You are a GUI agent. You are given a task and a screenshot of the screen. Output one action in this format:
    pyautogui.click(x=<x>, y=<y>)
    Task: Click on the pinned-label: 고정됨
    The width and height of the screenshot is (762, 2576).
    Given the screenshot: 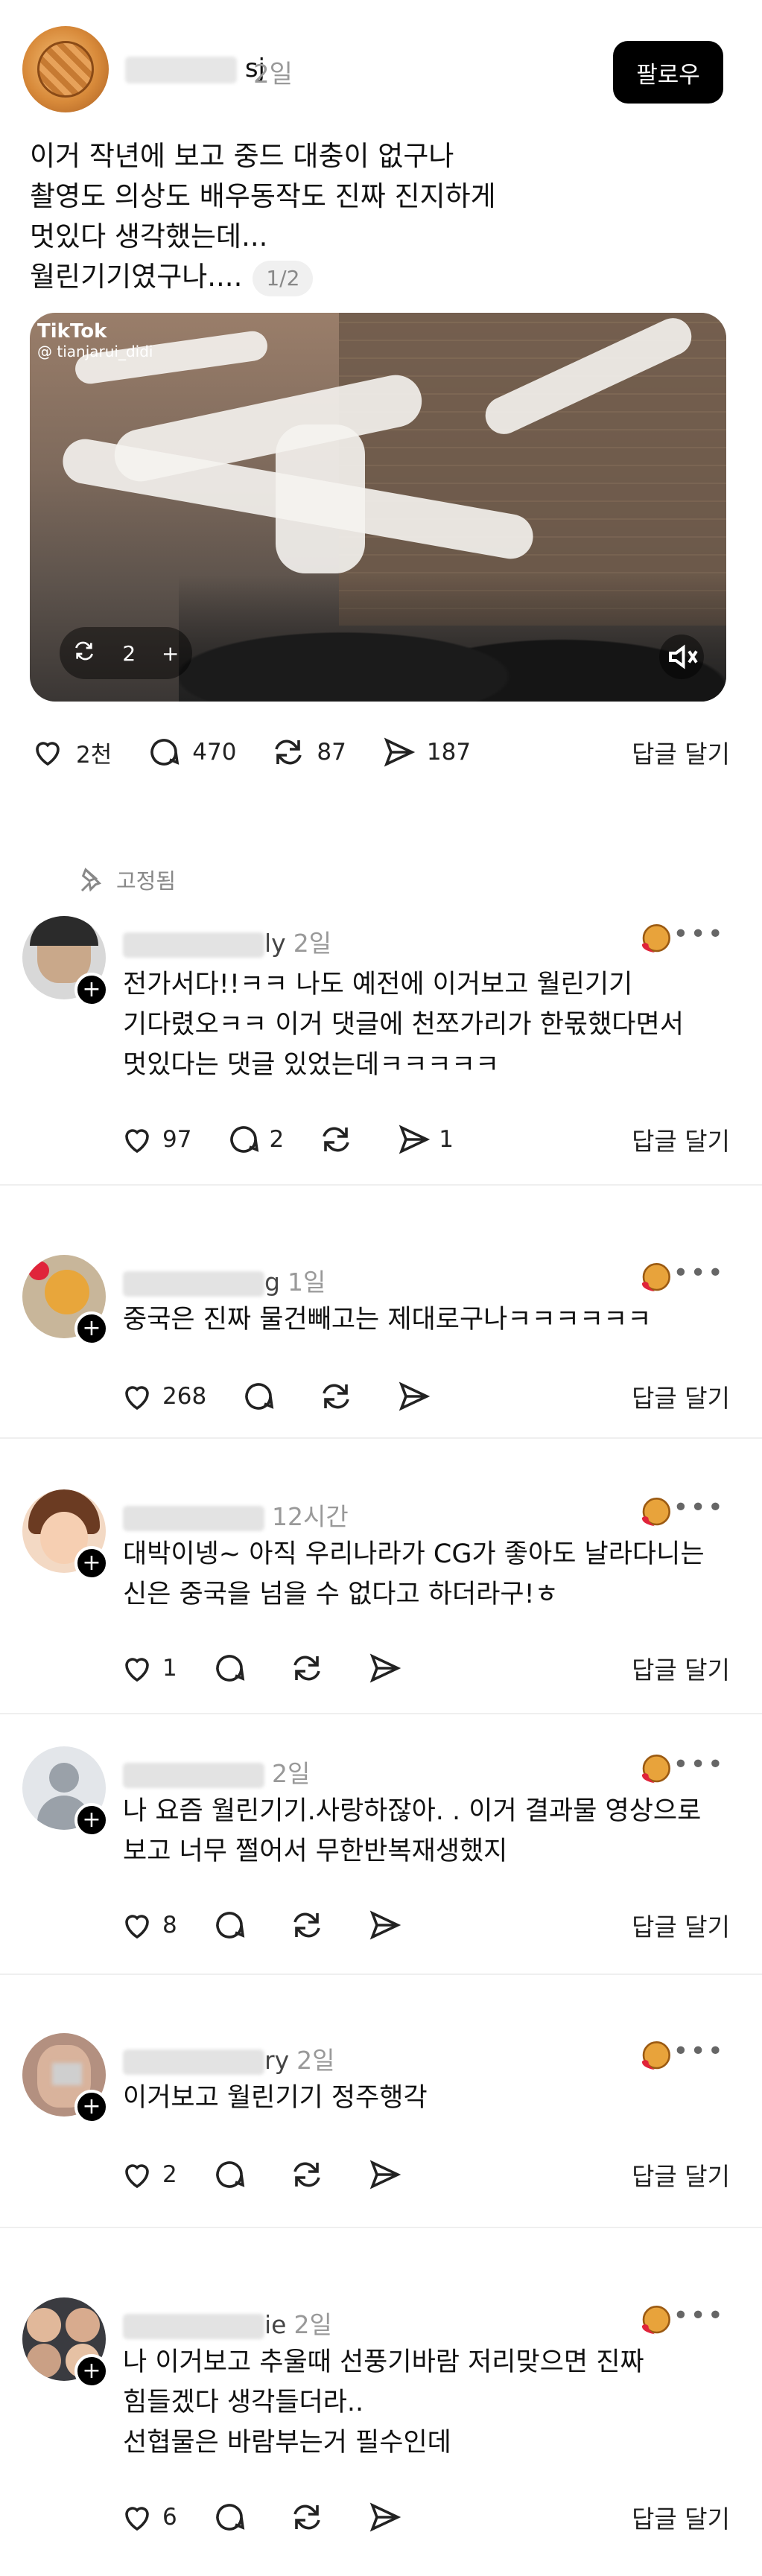 What is the action you would take?
    pyautogui.click(x=125, y=879)
    